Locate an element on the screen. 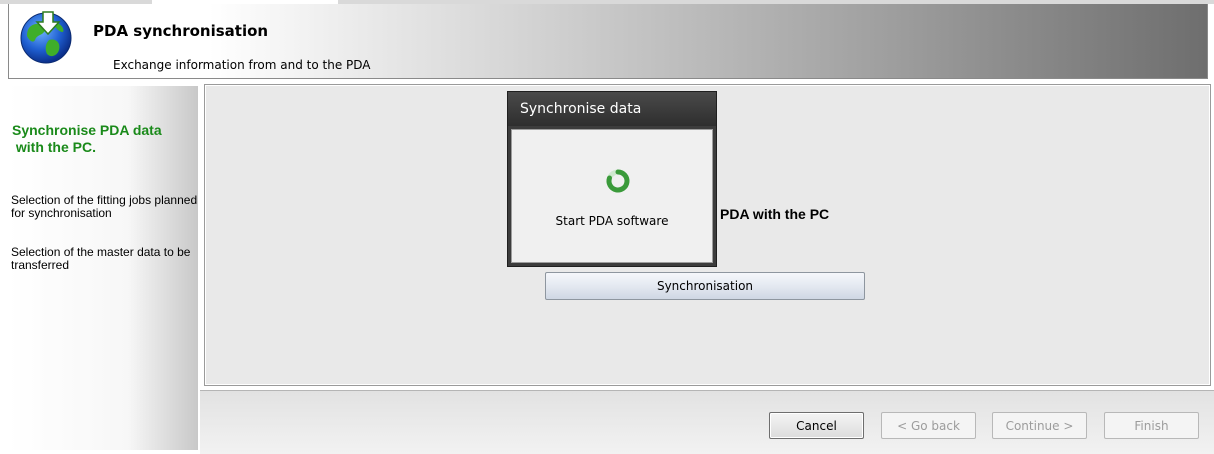  sync-progress-dialog: Synchronise data Start PDA software is located at coordinates (612, 179).